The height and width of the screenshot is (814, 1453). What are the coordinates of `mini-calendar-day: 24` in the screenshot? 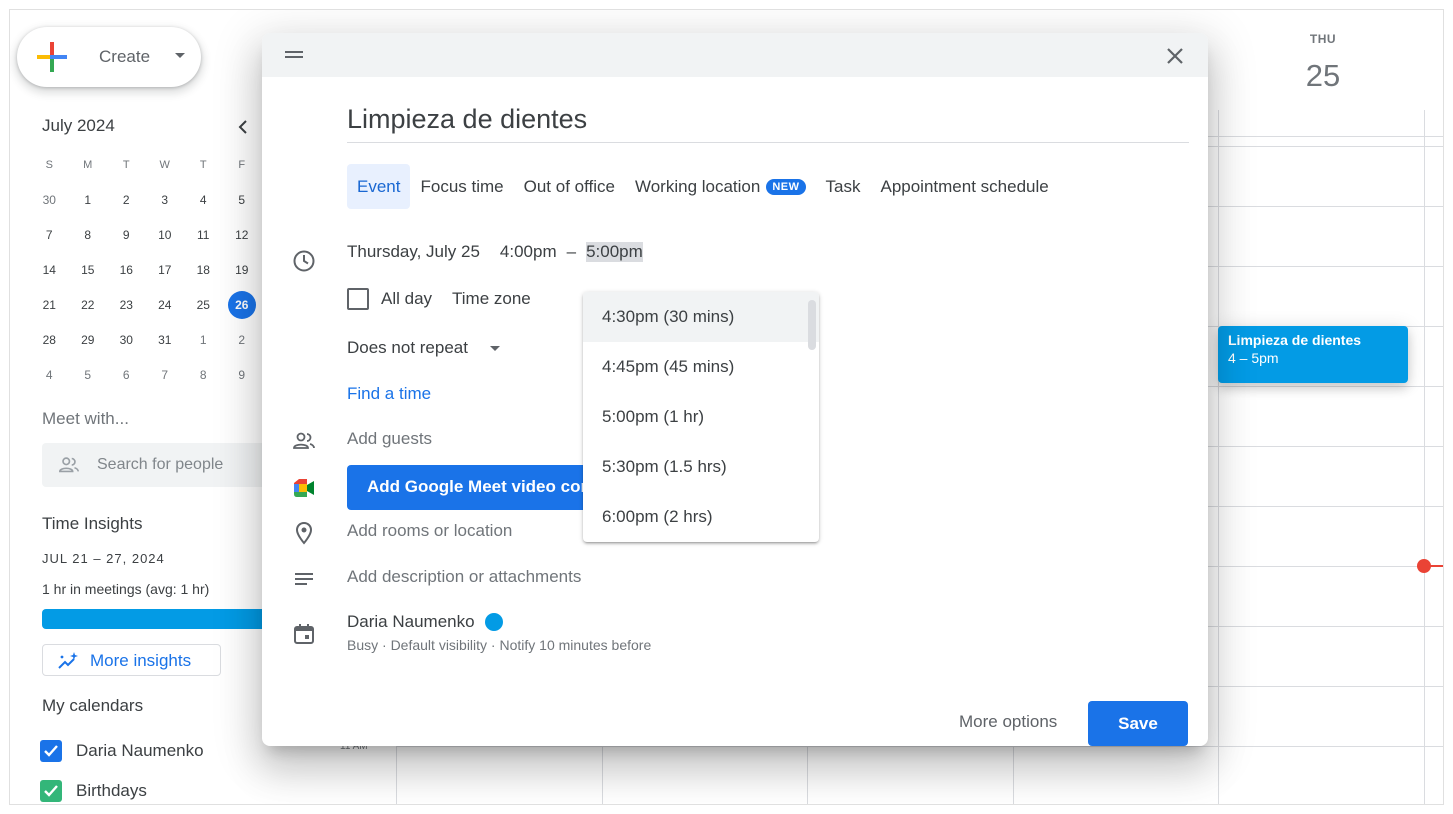 It's located at (165, 305).